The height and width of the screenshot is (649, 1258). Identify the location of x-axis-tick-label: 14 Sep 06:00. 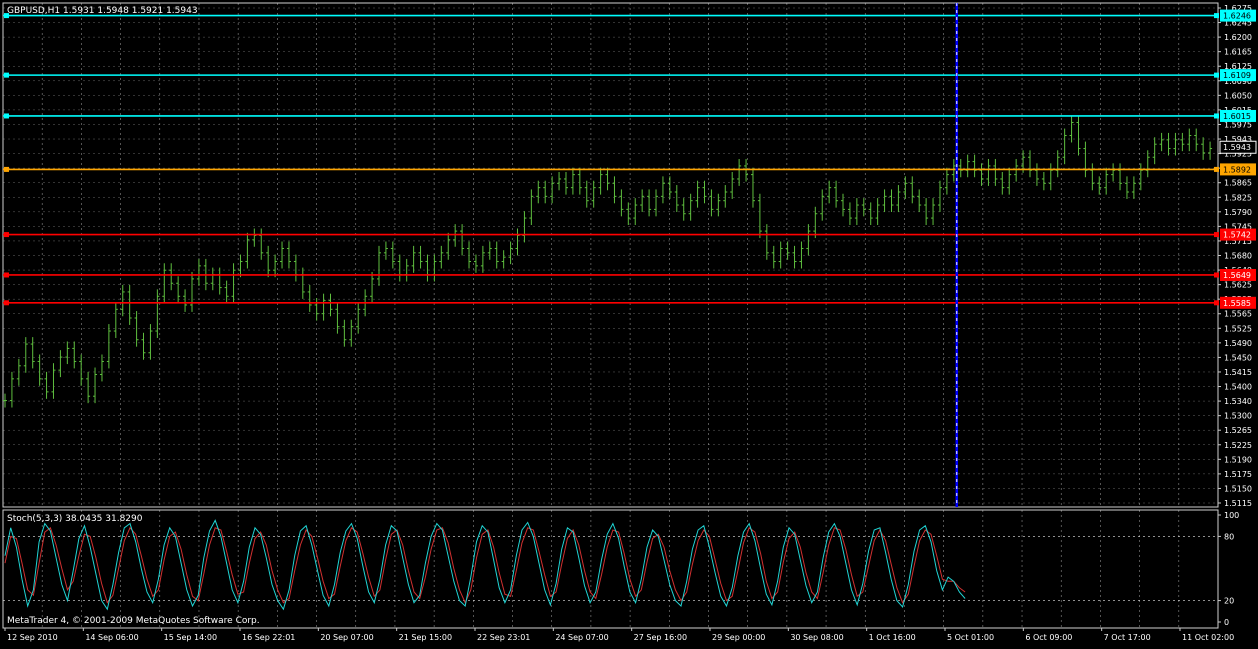
(111, 637).